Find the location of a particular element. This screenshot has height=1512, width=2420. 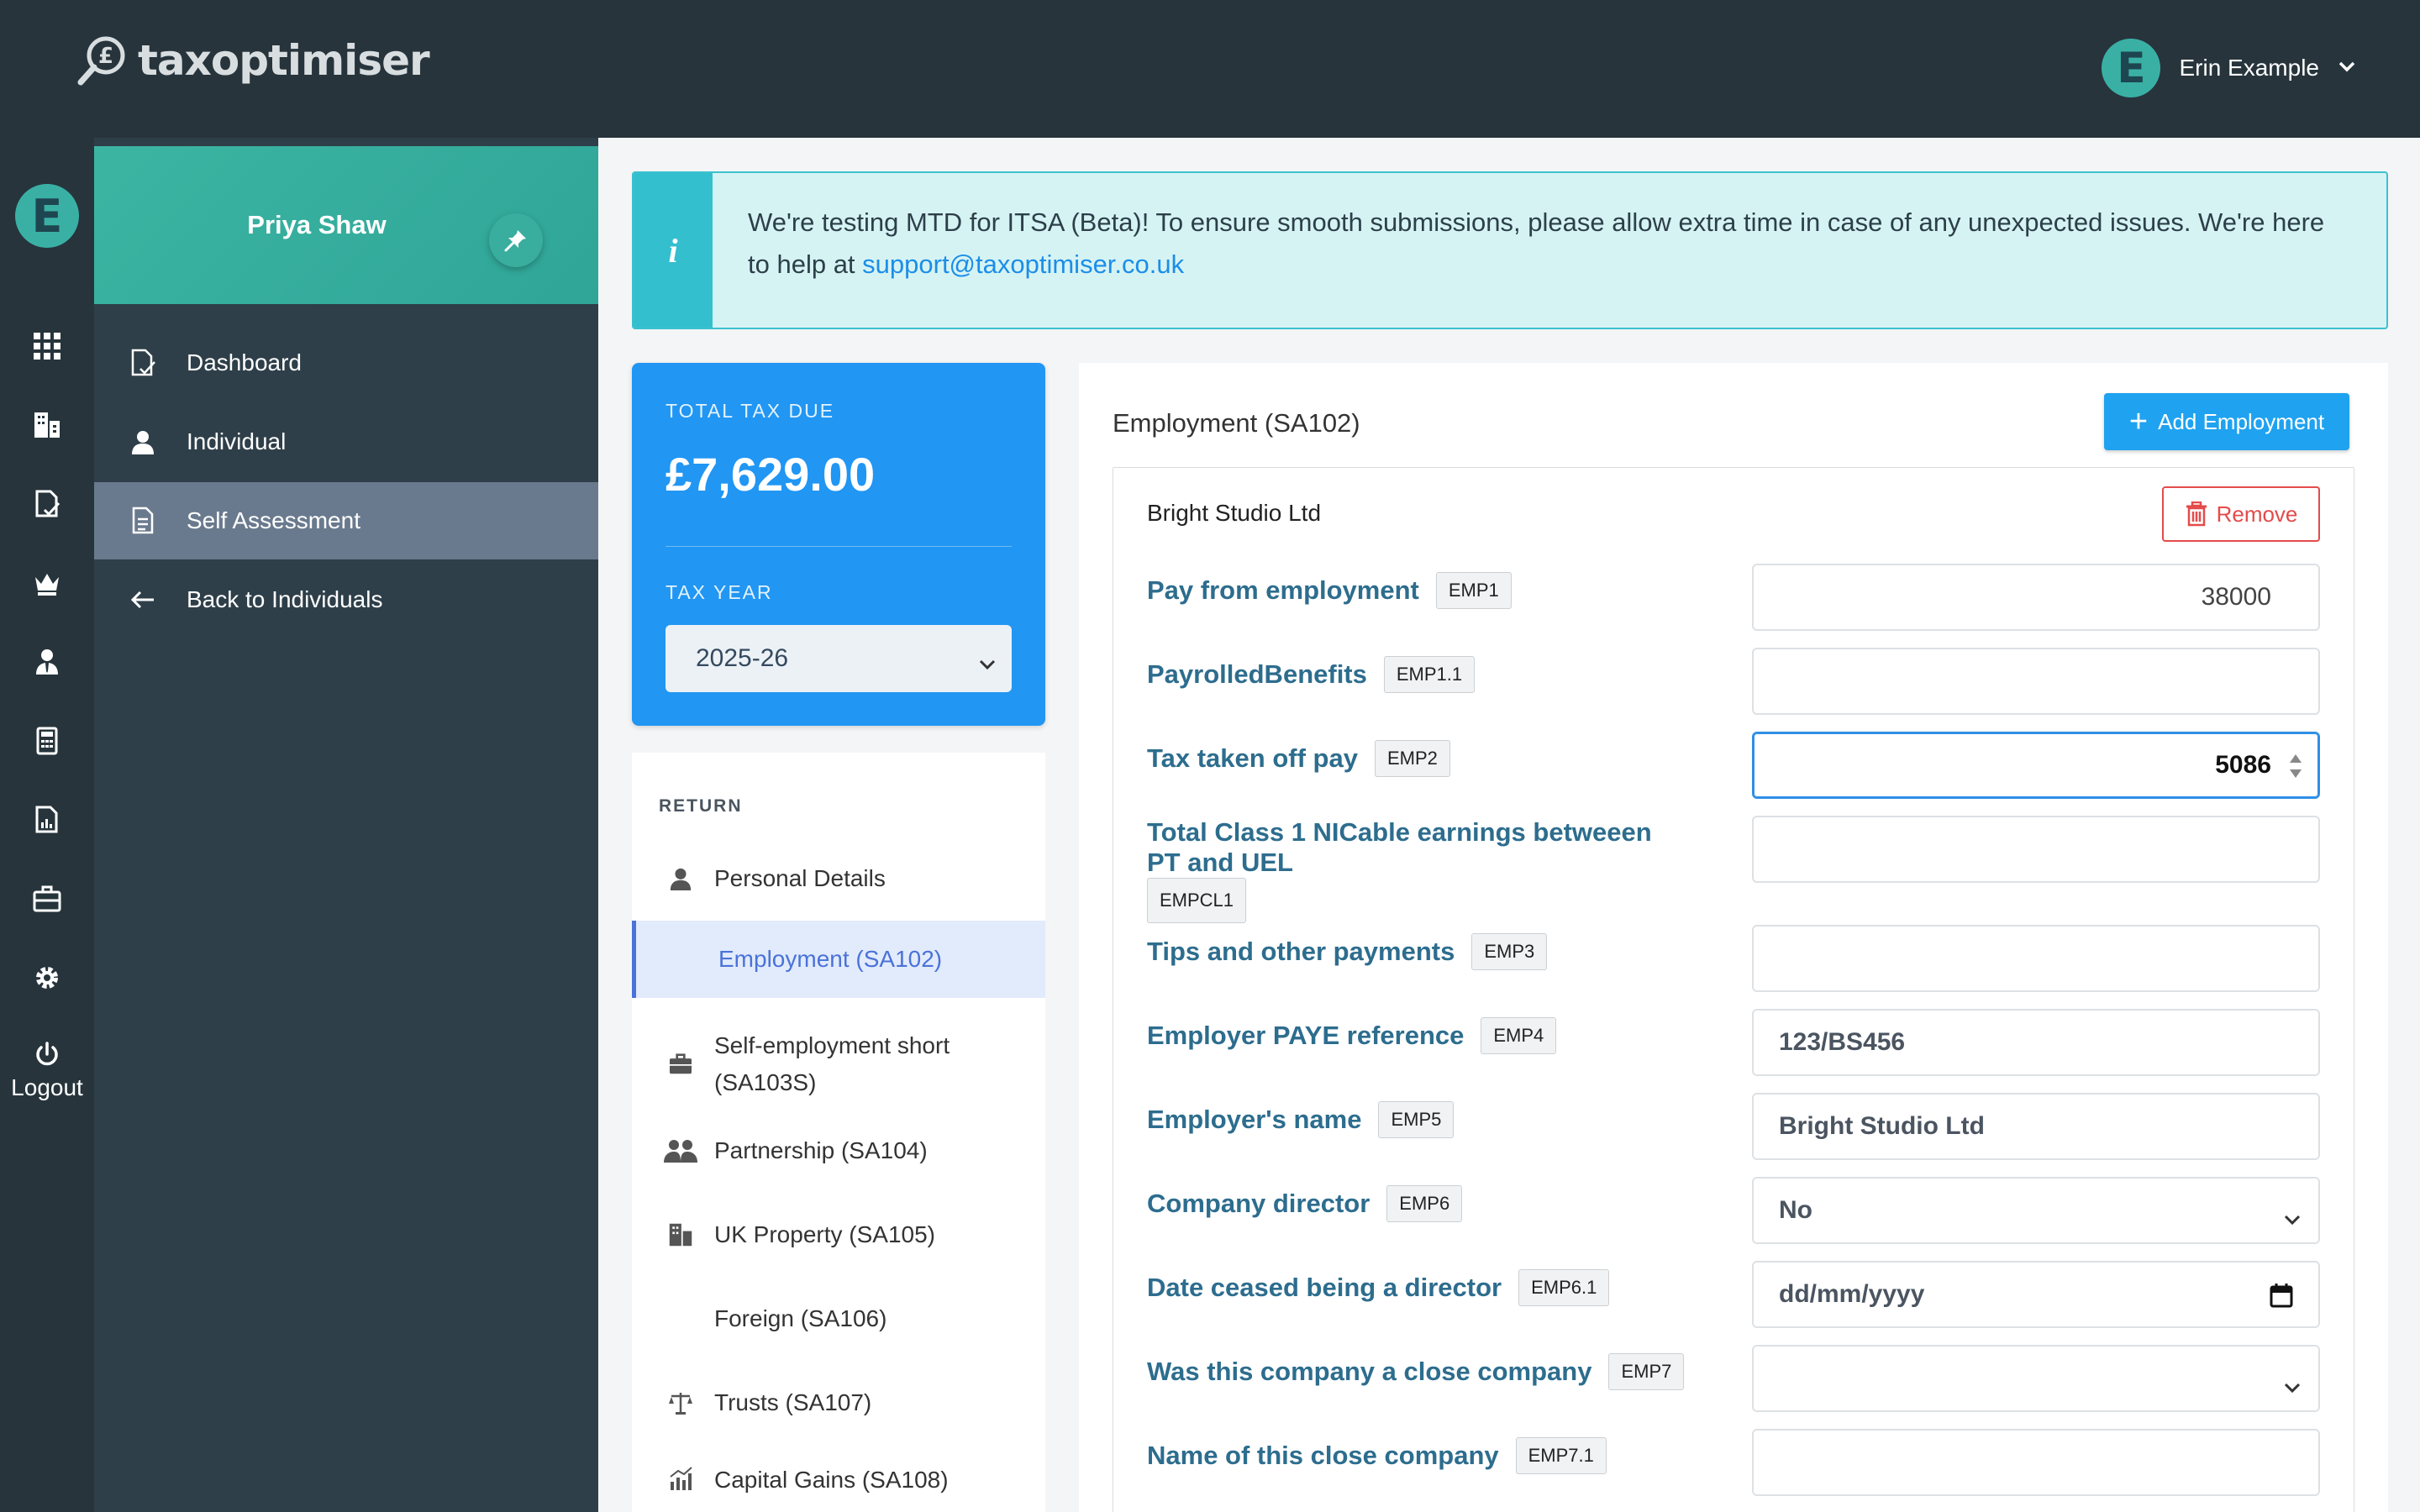

sidebar-item-label: Back to Individuals is located at coordinates (285, 599).